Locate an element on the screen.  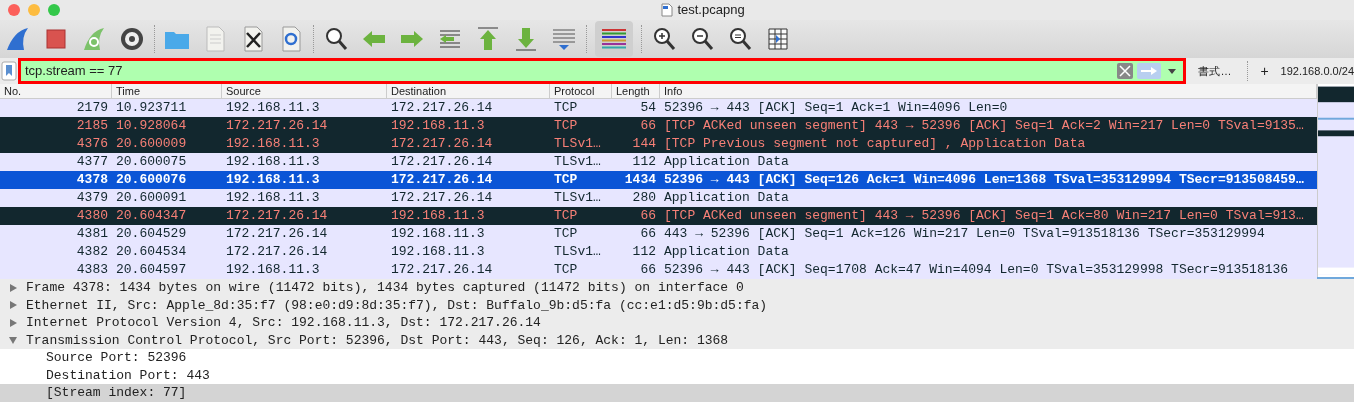
display-filter-field: tcp.stream == 77 is located at coordinates (602, 71).